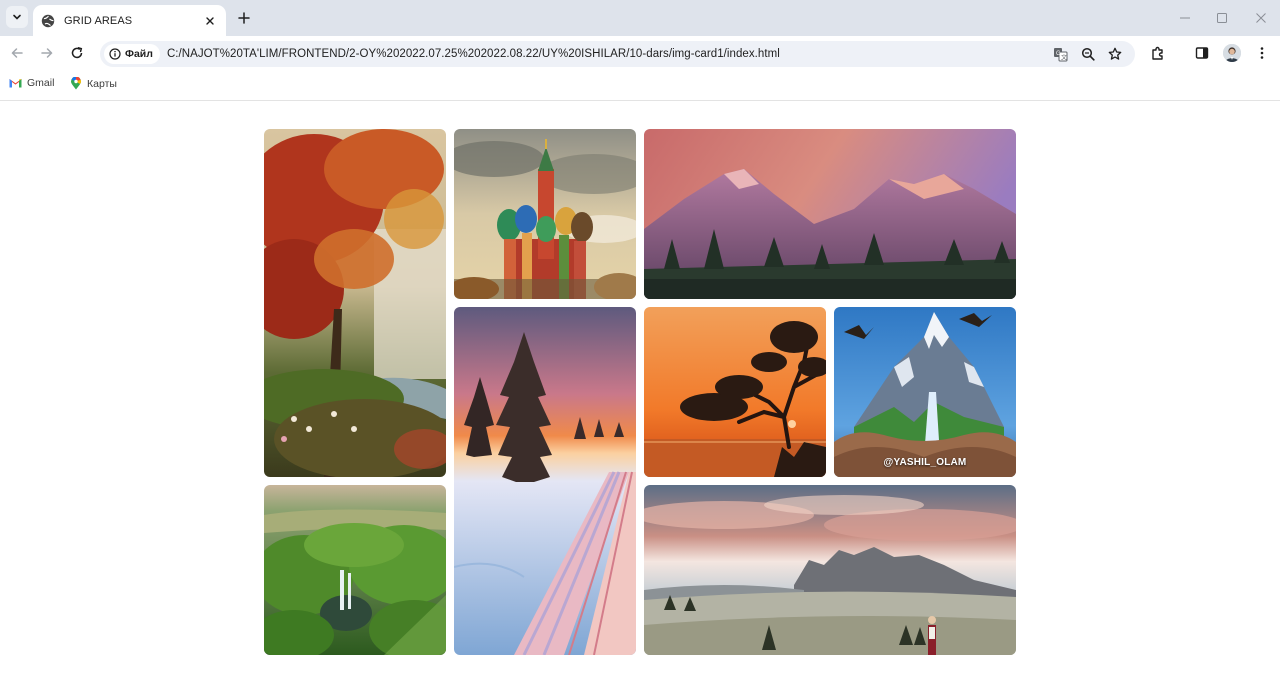  I want to click on bookmark-gmail: Gmail, so click(31, 83).